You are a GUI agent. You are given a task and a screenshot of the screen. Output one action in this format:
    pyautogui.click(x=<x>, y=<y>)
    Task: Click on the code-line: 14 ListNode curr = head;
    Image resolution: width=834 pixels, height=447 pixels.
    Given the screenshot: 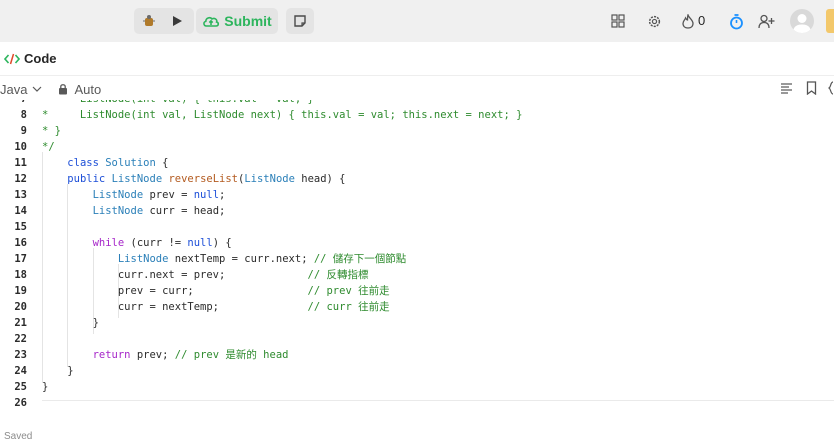 What is the action you would take?
    pyautogui.click(x=417, y=211)
    